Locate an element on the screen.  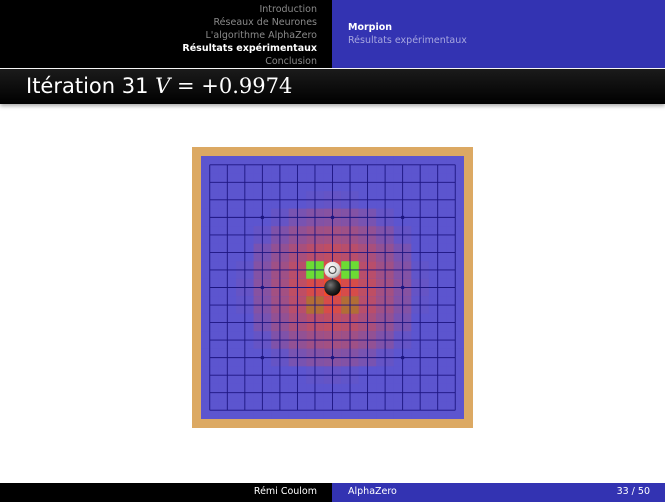
footer-title: AlphaZero is located at coordinates (372, 491).